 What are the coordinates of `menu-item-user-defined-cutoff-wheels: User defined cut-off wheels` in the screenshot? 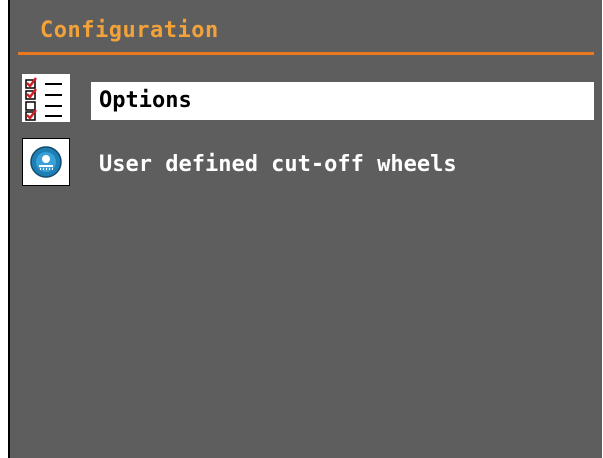 It's located at (308, 162).